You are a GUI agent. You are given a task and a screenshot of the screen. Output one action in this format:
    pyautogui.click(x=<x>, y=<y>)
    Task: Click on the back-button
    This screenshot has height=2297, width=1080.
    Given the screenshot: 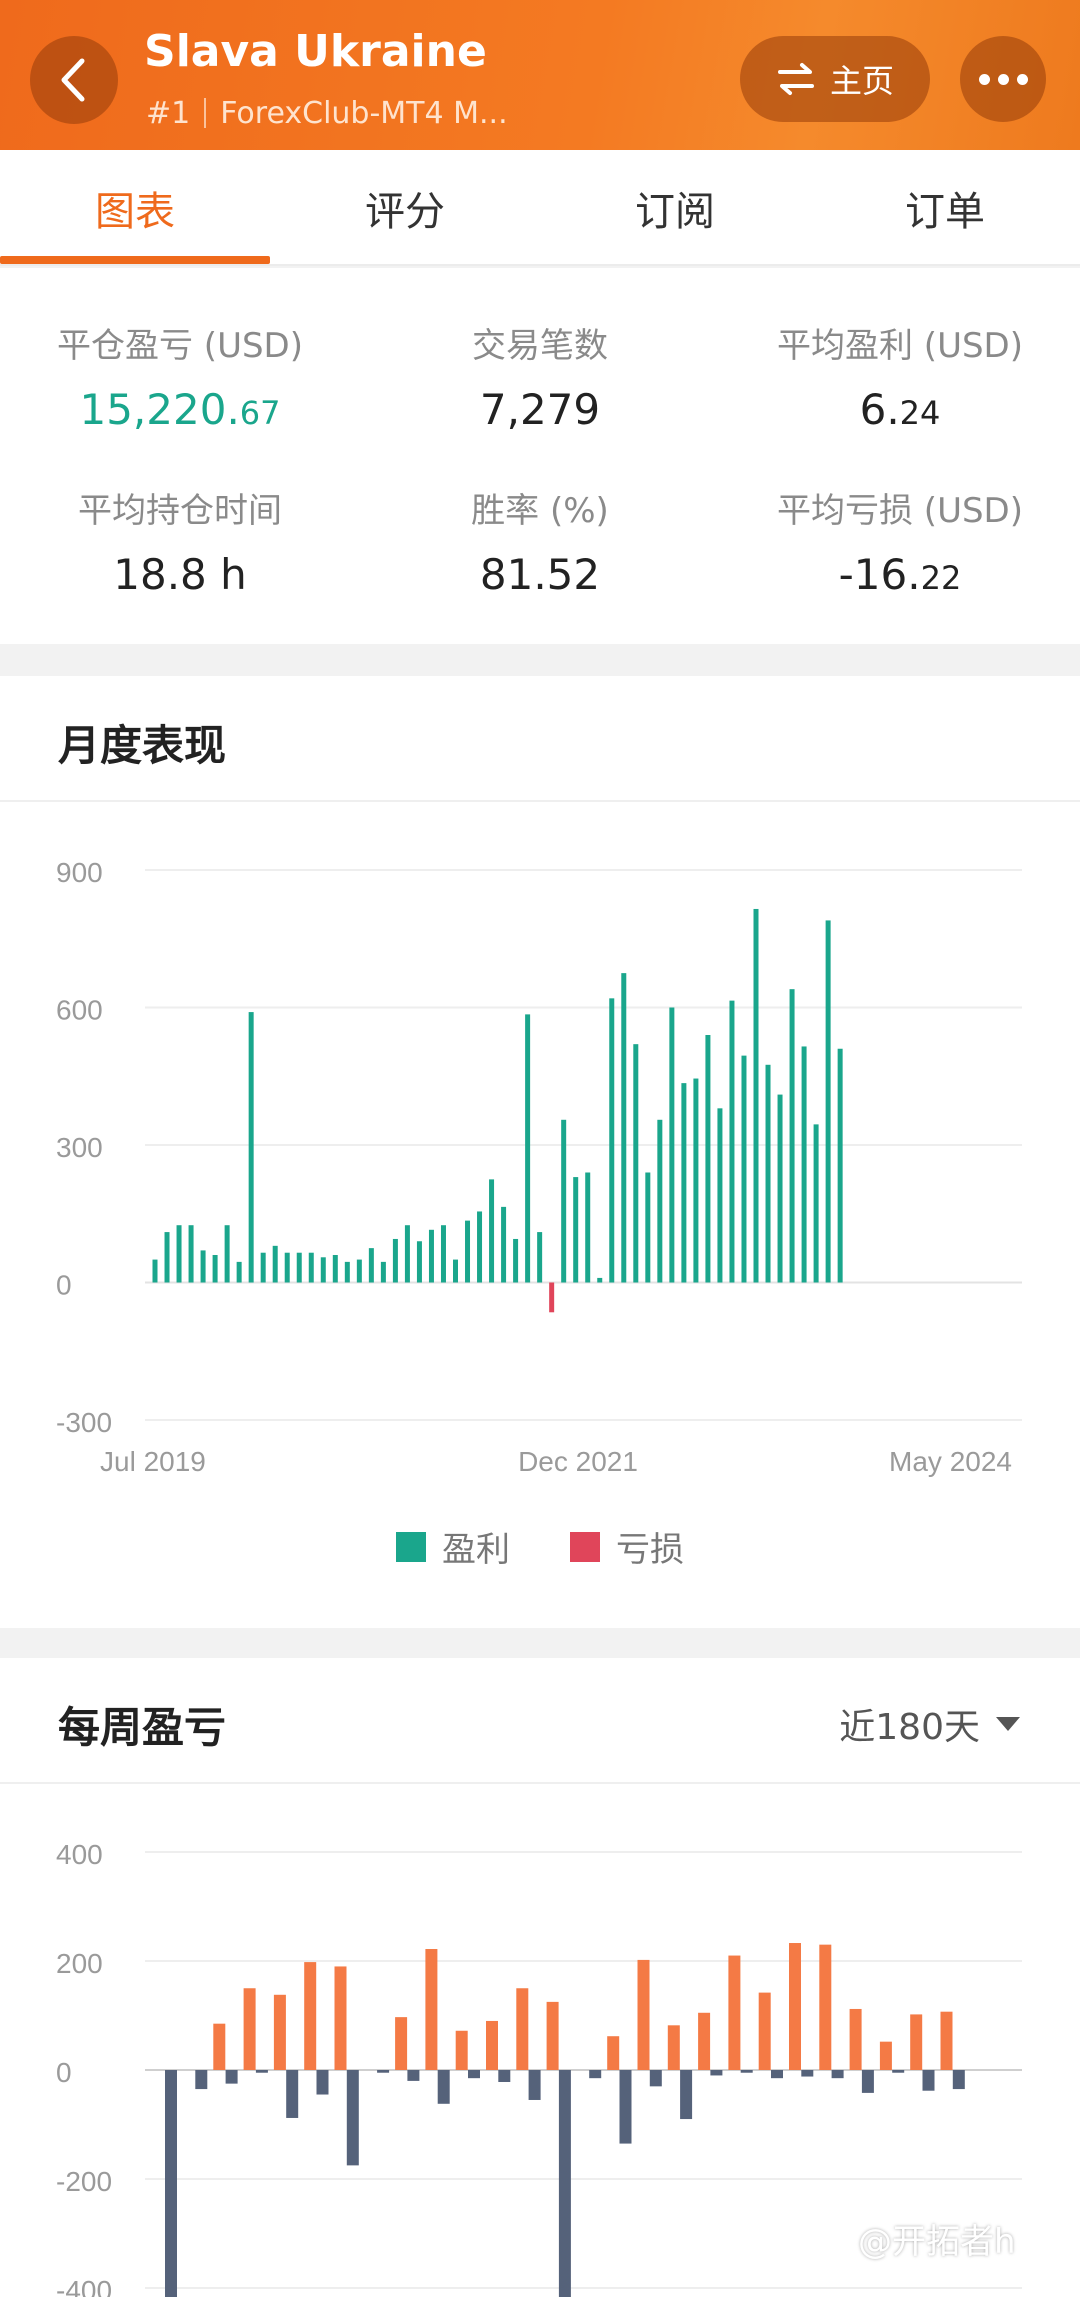 What is the action you would take?
    pyautogui.click(x=74, y=80)
    